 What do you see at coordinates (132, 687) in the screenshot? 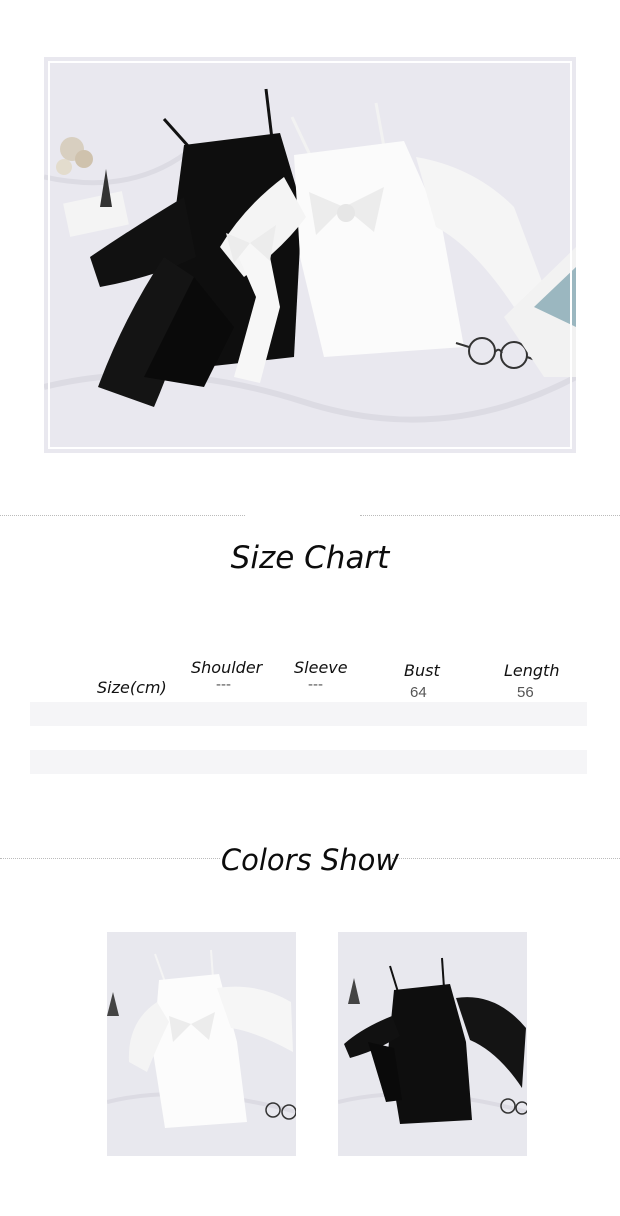
I see `size-row-label: Size(cm)` at bounding box center [132, 687].